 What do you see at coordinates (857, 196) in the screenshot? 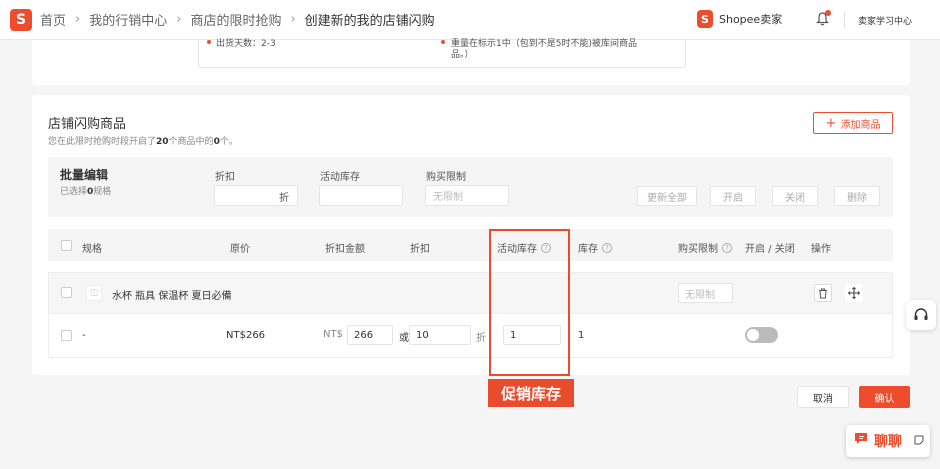
I see `batch-delete-button: 删除` at bounding box center [857, 196].